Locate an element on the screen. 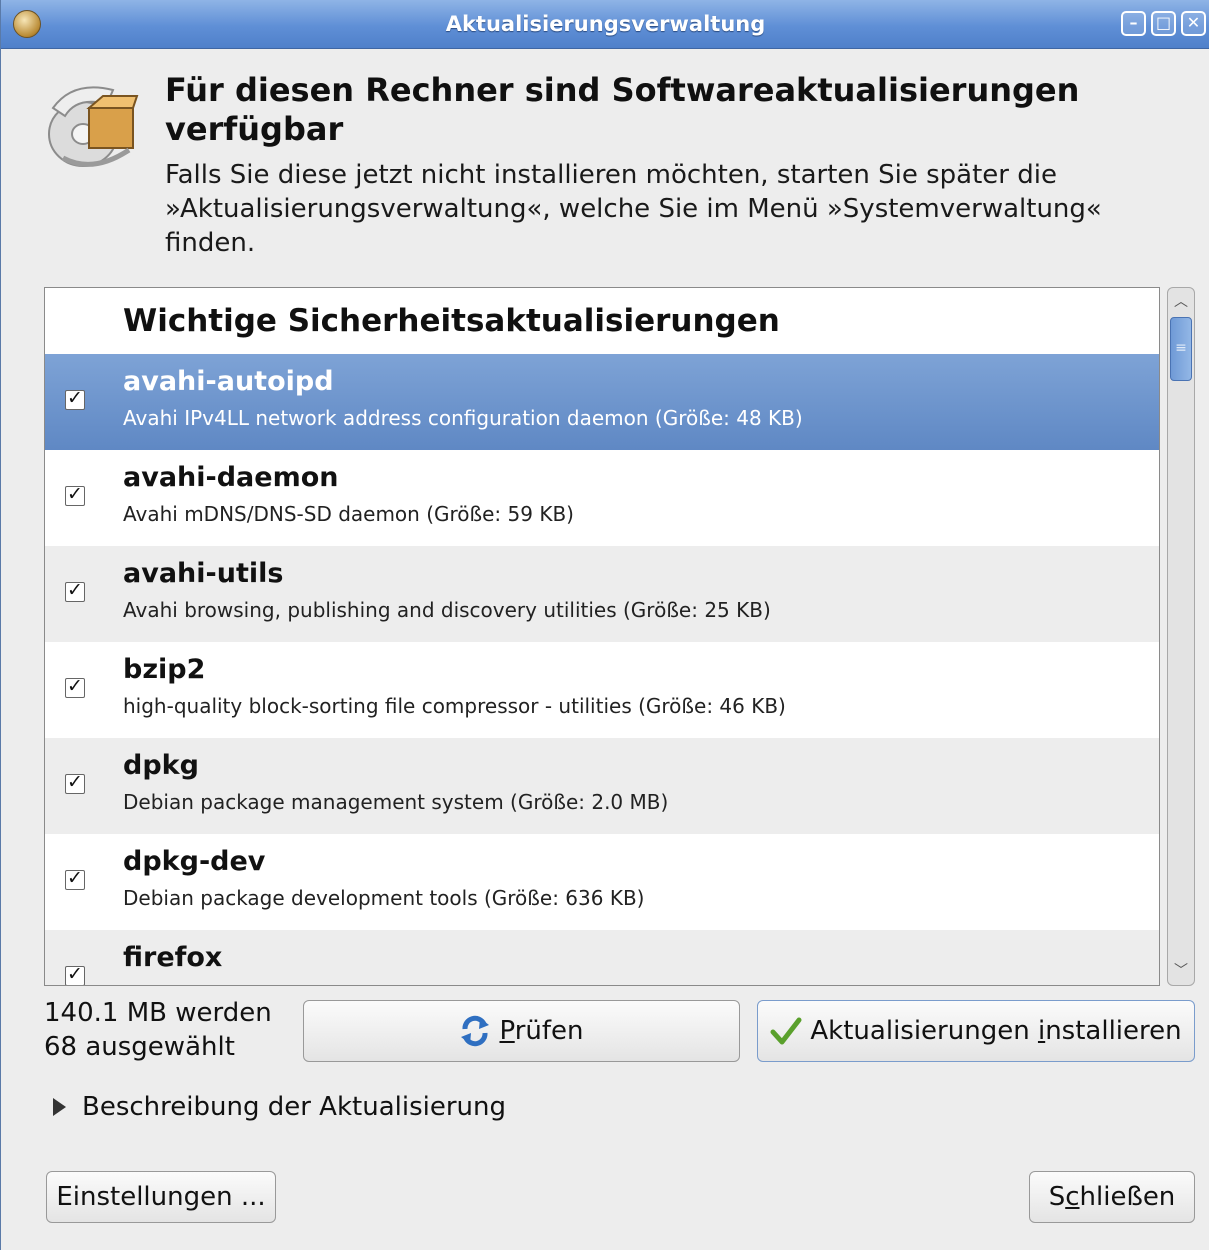 This screenshot has width=1209, height=1250. expander-arrow-icon is located at coordinates (59, 1107).